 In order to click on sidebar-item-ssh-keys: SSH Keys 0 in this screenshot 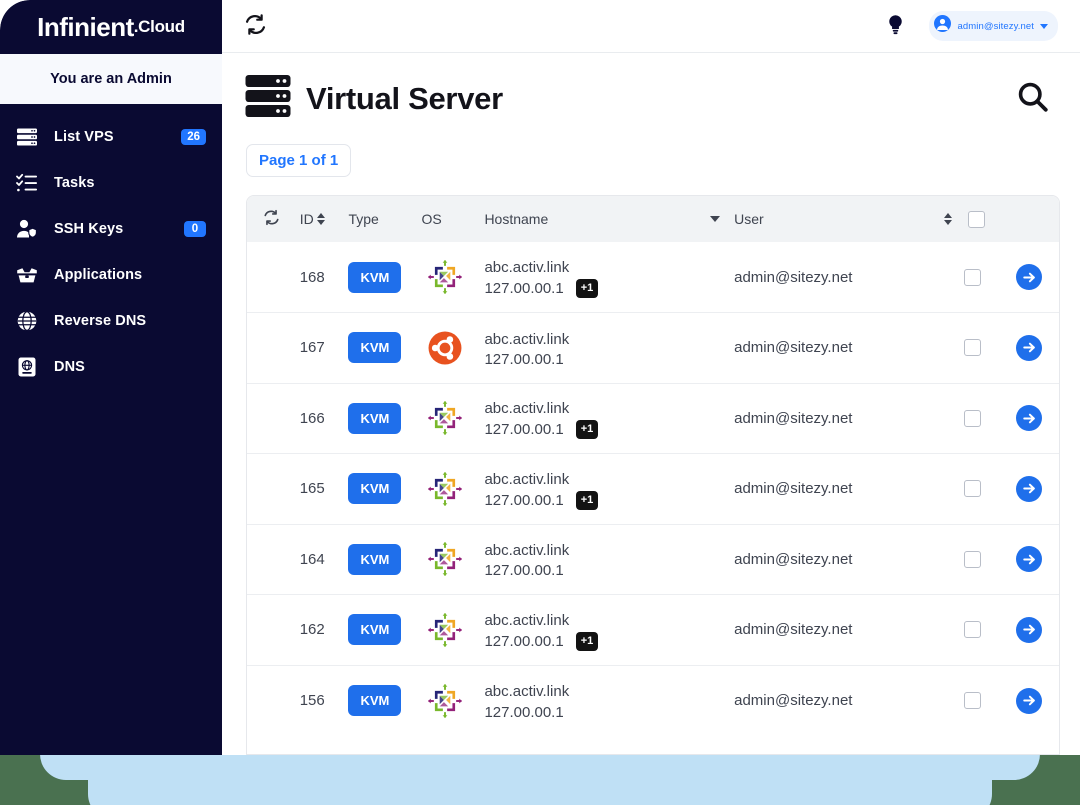, I will do `click(111, 229)`.